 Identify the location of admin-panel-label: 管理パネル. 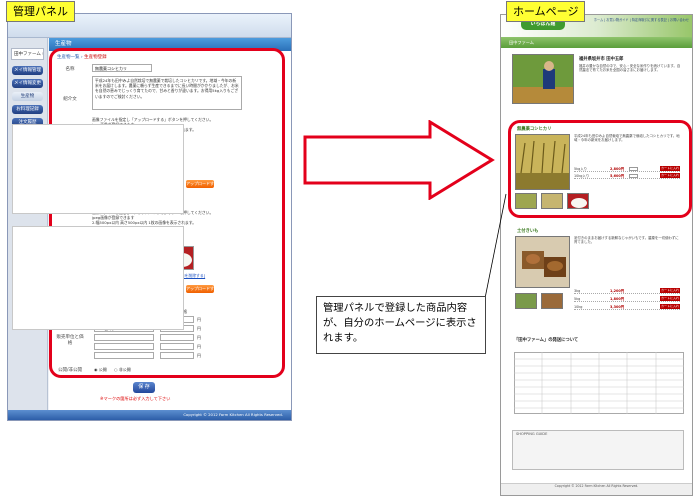
(40, 11).